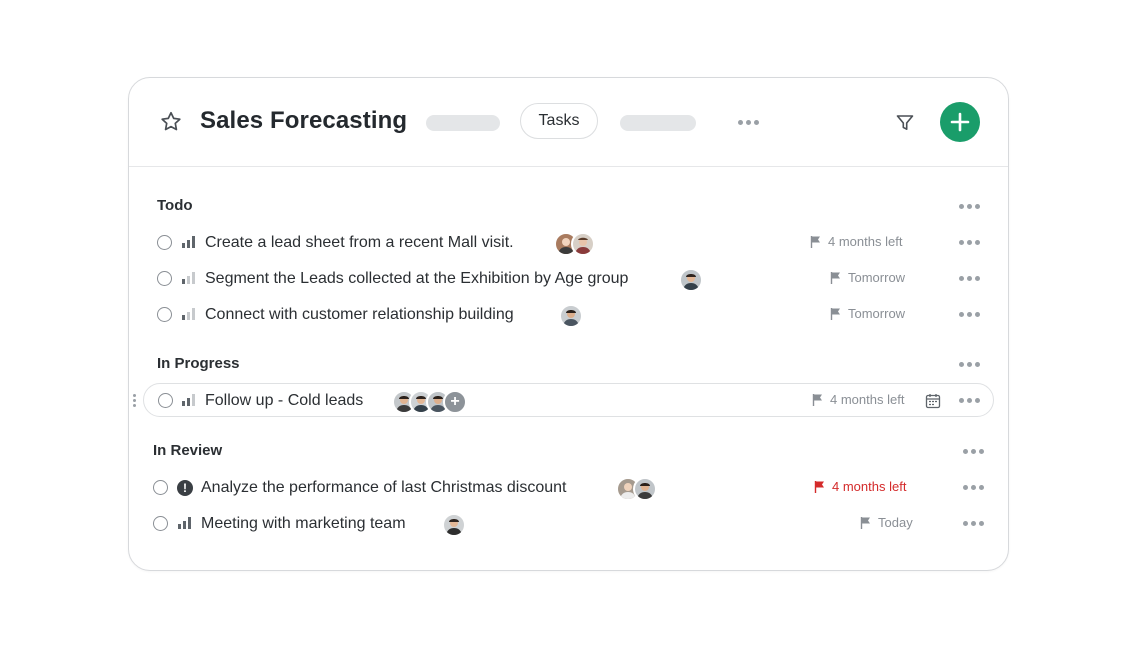  Describe the element at coordinates (198, 363) in the screenshot. I see `section-title-in-progress: In Progress` at that location.